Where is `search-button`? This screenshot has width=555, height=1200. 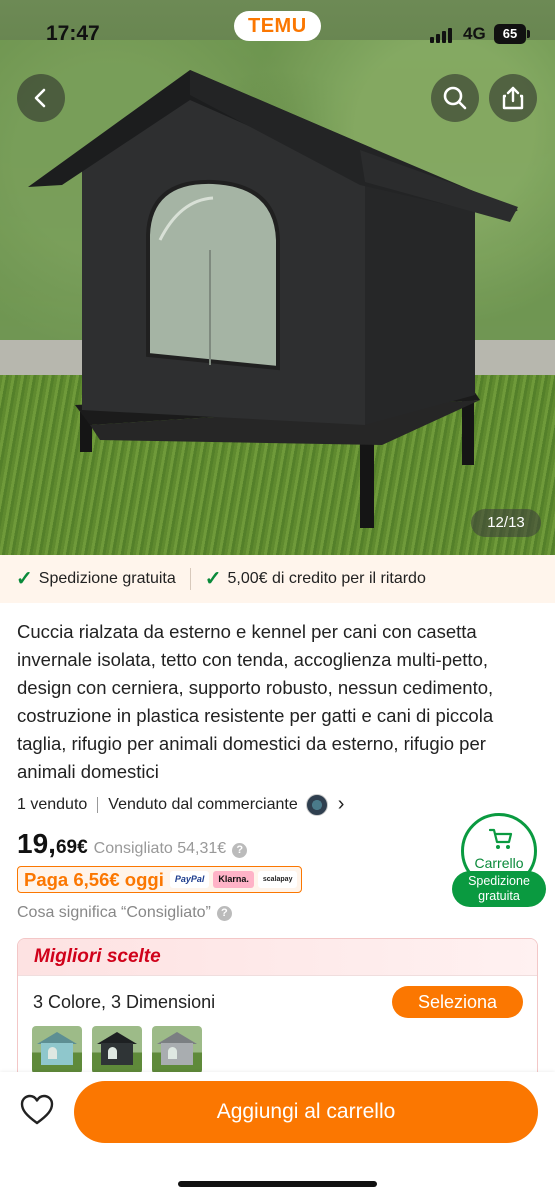
search-button is located at coordinates (455, 98).